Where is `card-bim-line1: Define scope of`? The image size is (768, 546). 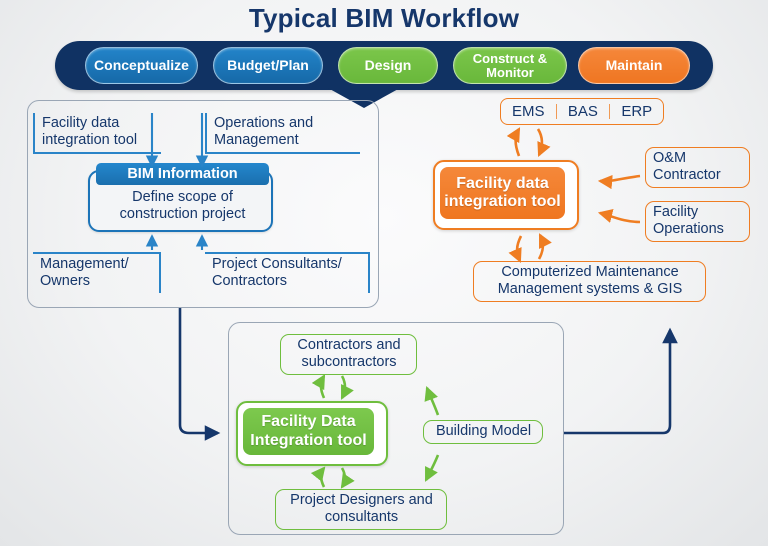 card-bim-line1: Define scope of is located at coordinates (182, 197).